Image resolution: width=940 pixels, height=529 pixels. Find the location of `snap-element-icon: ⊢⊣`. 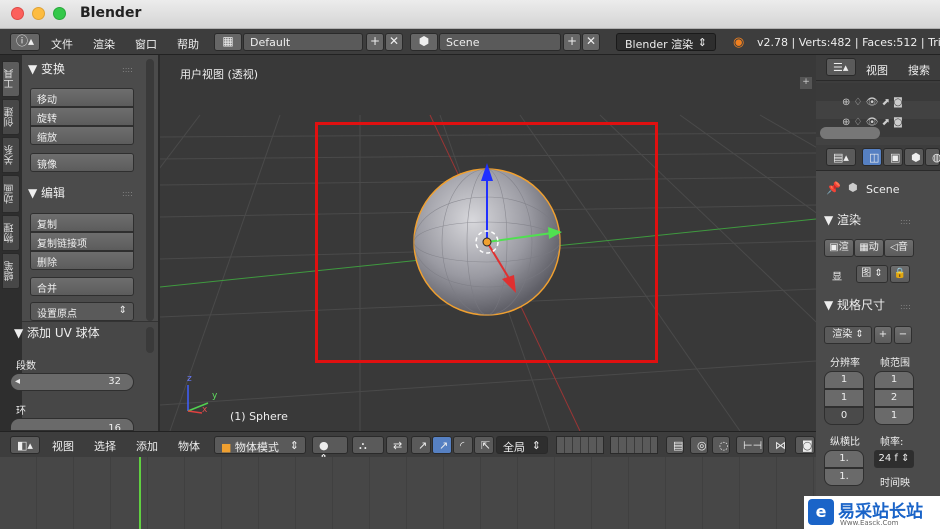

snap-element-icon: ⊢⊣ is located at coordinates (750, 445).